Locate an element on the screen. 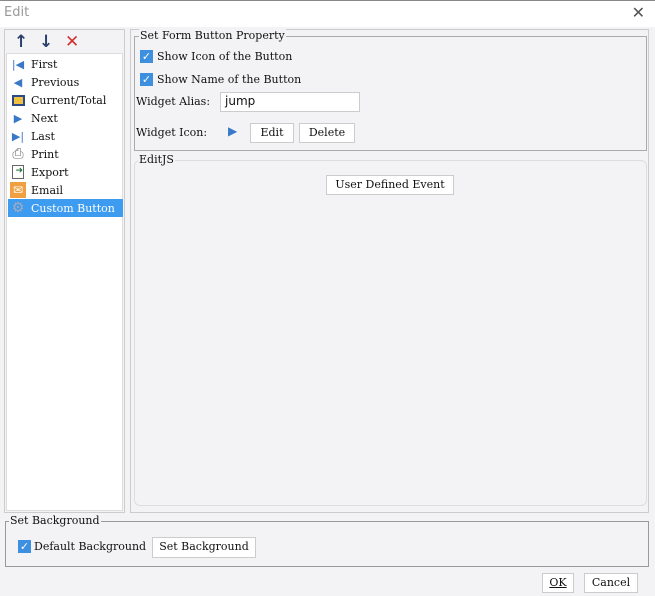 This screenshot has height=596, width=655. close-icon: ✕ is located at coordinates (638, 12).